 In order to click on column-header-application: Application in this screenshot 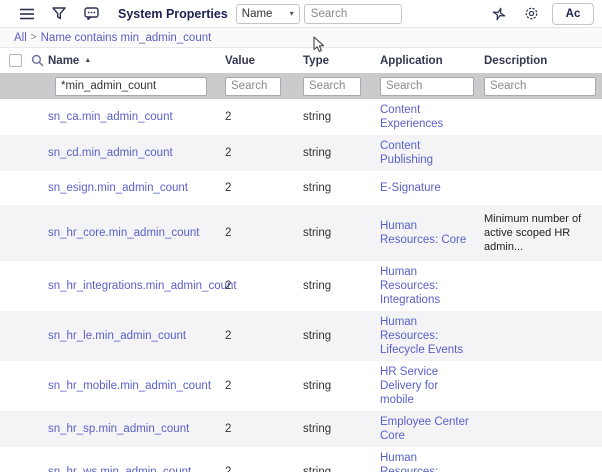, I will do `click(432, 61)`.